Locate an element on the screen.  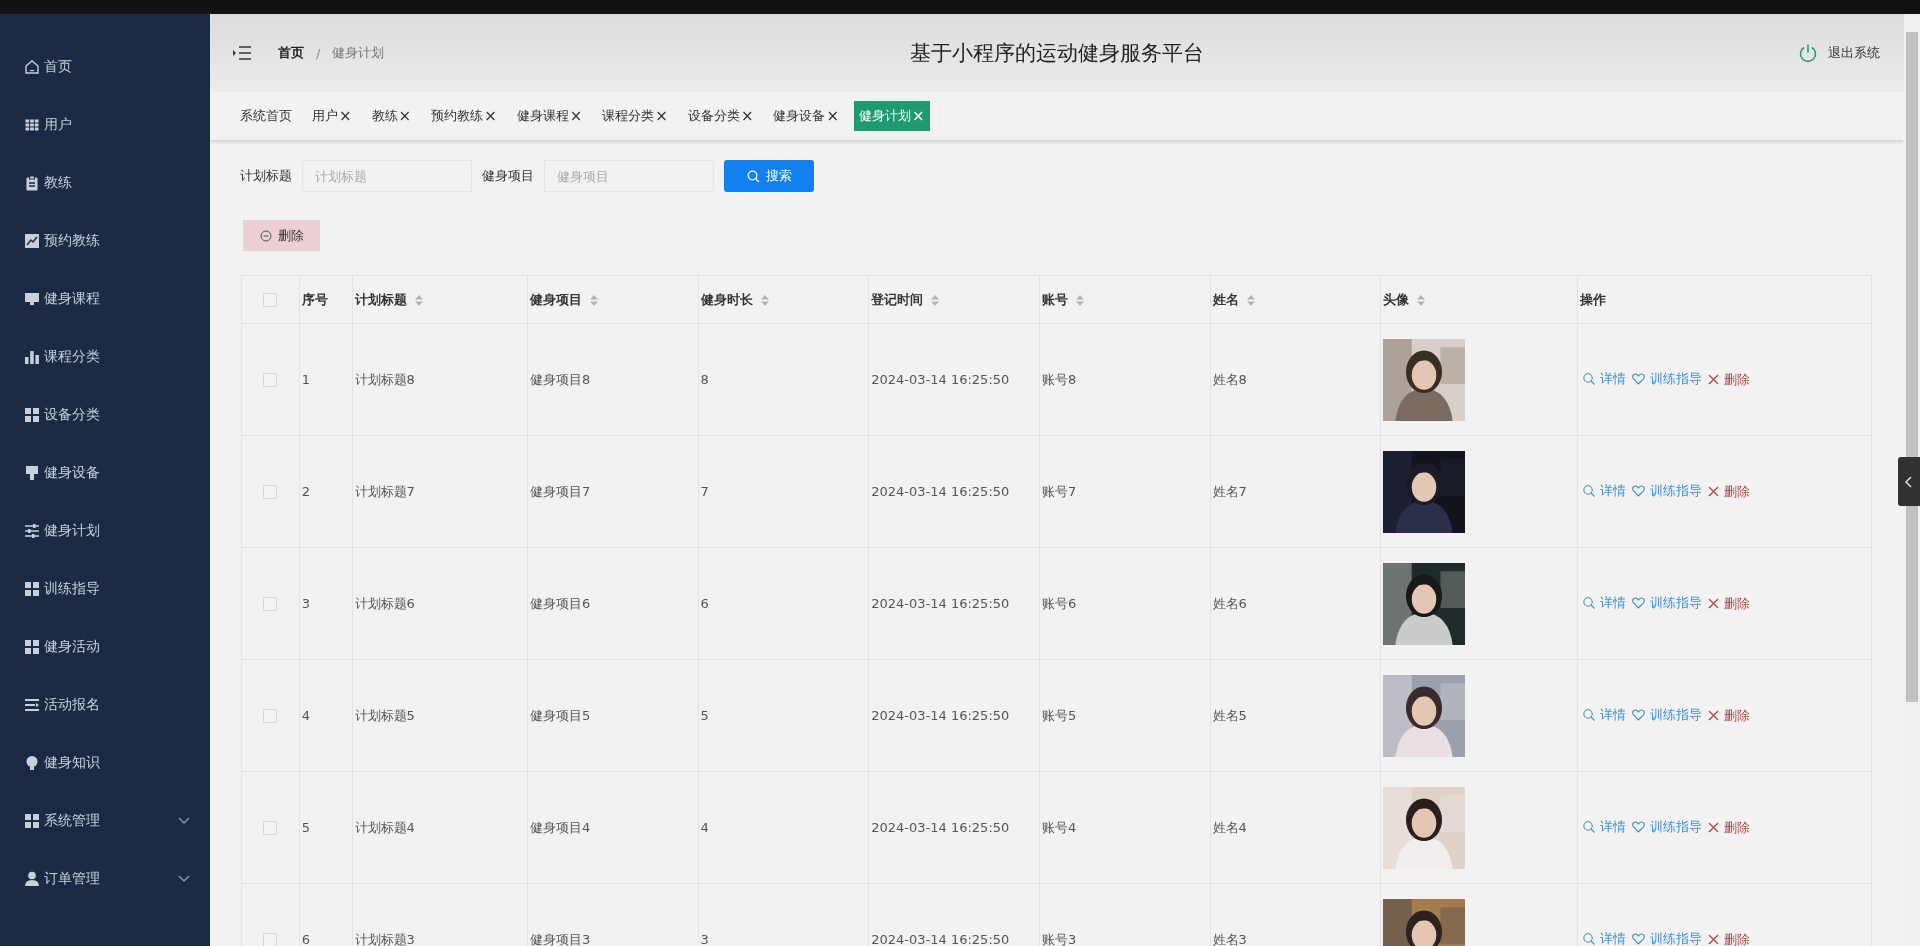
sidebar-item: 首页 is located at coordinates (105, 67).